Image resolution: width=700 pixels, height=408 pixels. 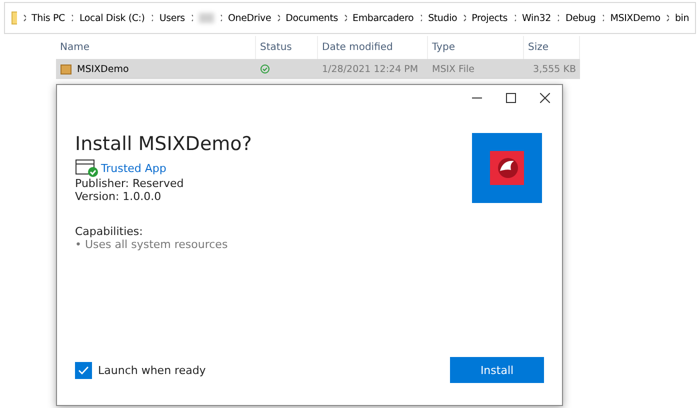 What do you see at coordinates (152, 370) in the screenshot?
I see `launch-label: Launch when ready` at bounding box center [152, 370].